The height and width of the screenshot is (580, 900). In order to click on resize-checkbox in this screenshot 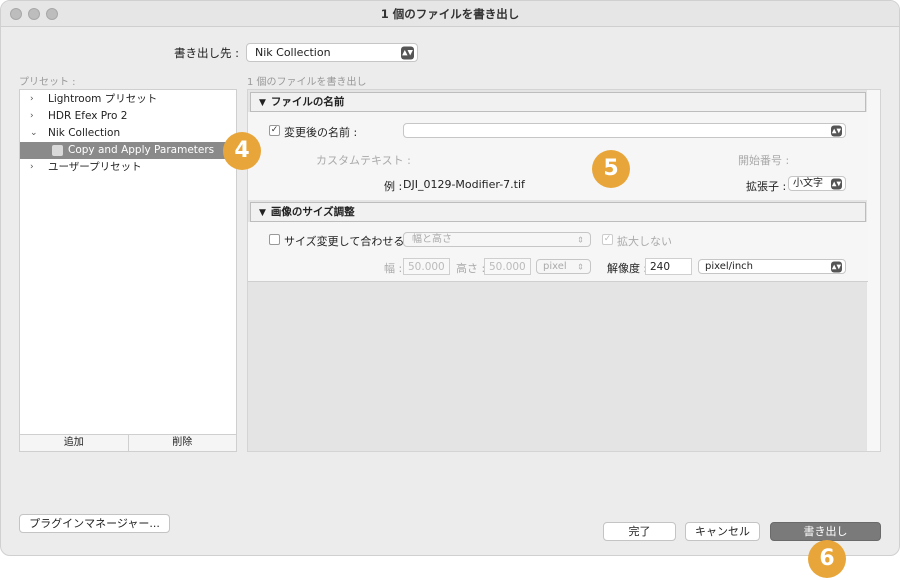, I will do `click(274, 239)`.